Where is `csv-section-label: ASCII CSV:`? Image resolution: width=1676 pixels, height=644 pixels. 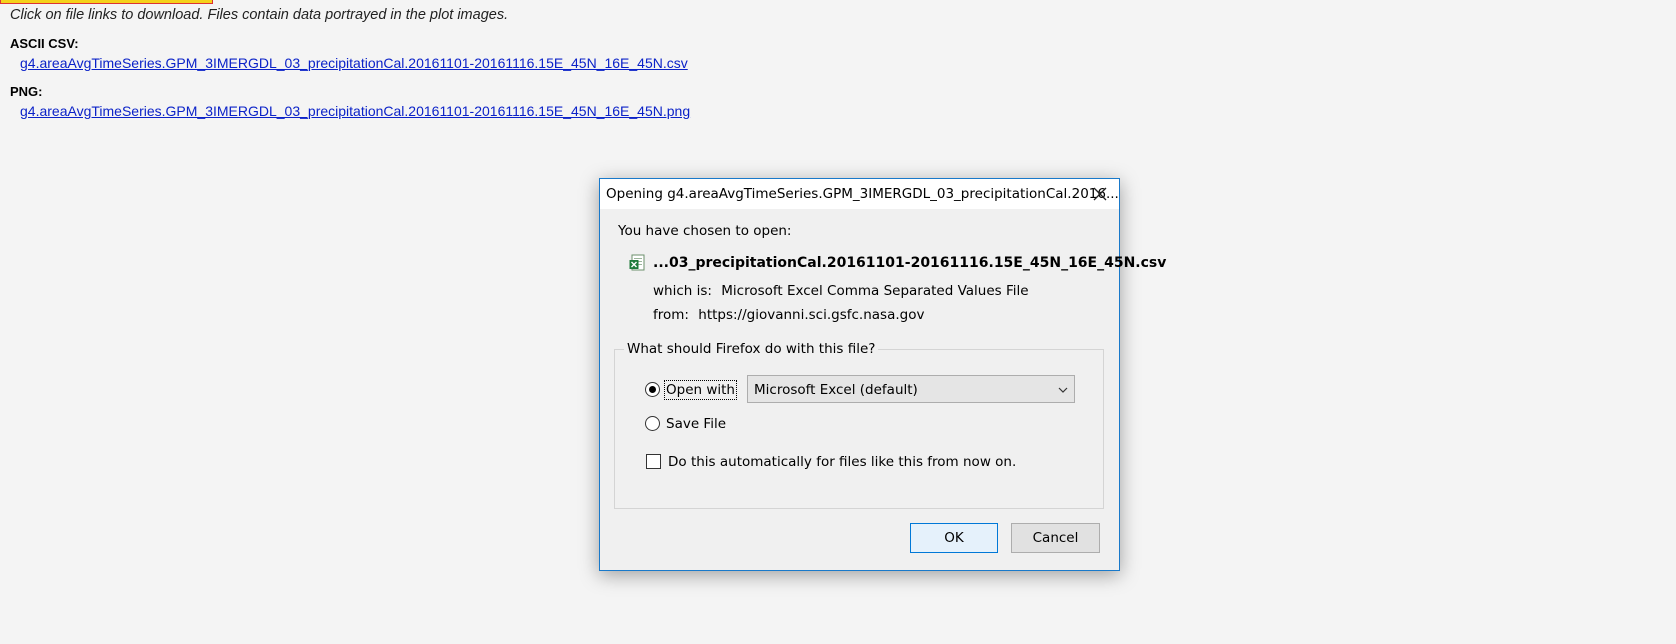
csv-section-label: ASCII CSV: is located at coordinates (44, 43).